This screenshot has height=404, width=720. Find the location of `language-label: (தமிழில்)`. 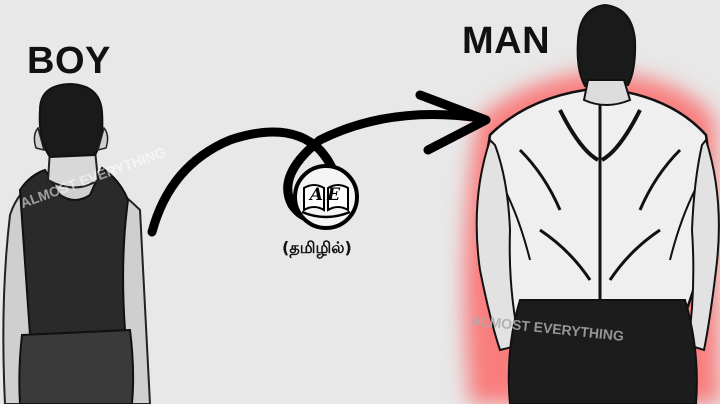

language-label: (தமிழில்) is located at coordinates (317, 247).